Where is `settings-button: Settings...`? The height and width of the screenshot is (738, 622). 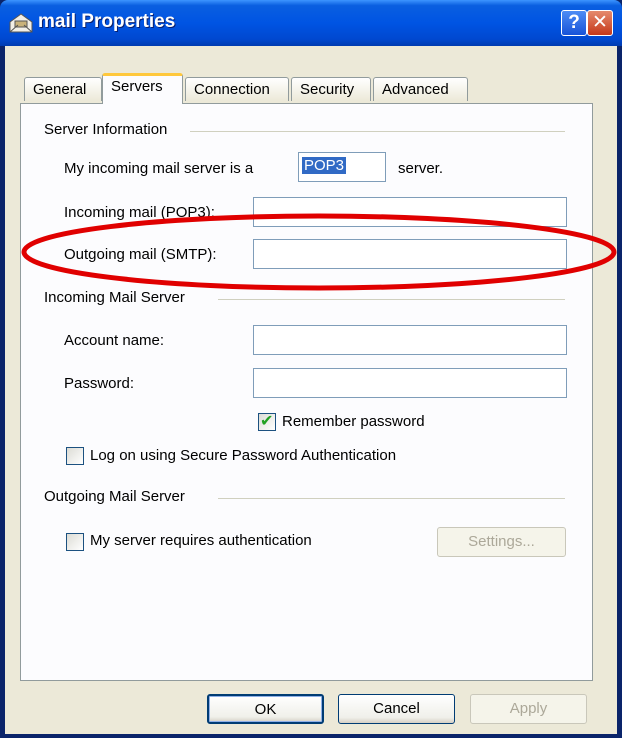
settings-button: Settings... is located at coordinates (501, 542).